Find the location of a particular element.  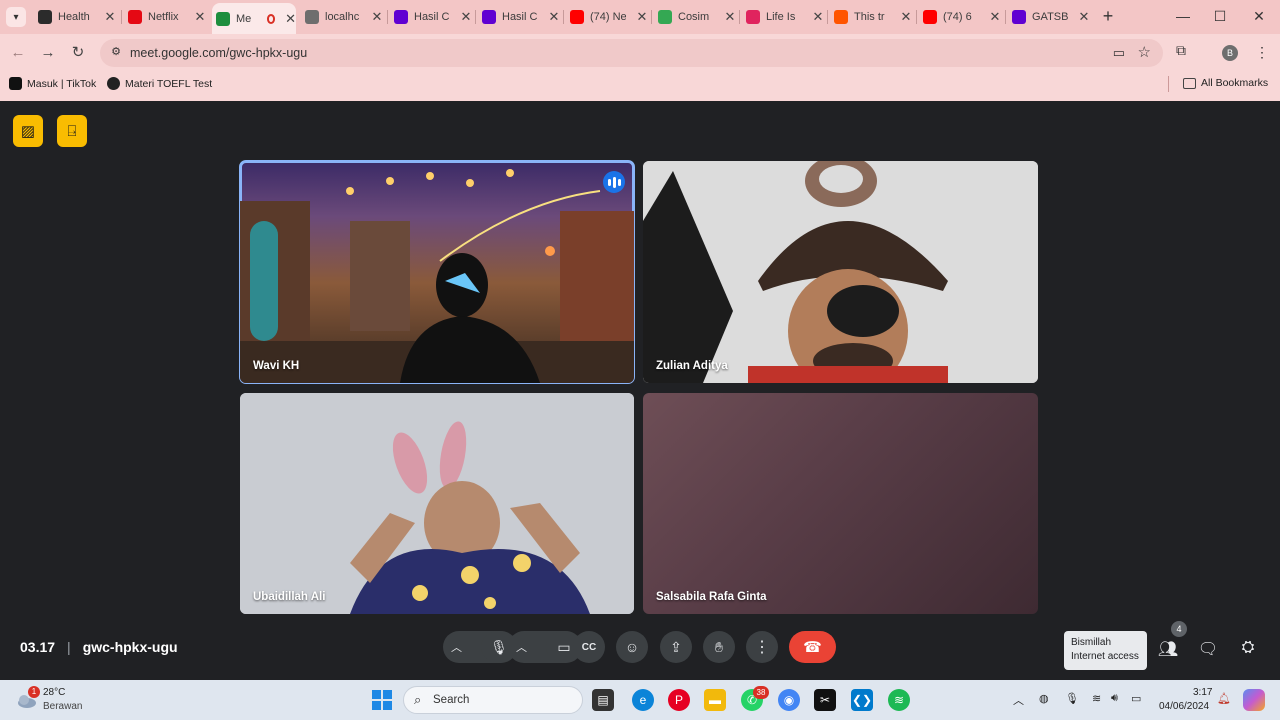

participant-name: Wavi KH is located at coordinates (276, 366).